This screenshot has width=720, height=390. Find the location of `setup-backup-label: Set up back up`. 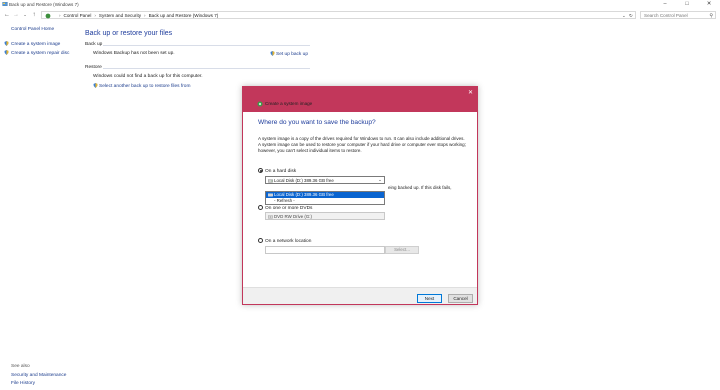

setup-backup-label: Set up back up is located at coordinates (292, 54).